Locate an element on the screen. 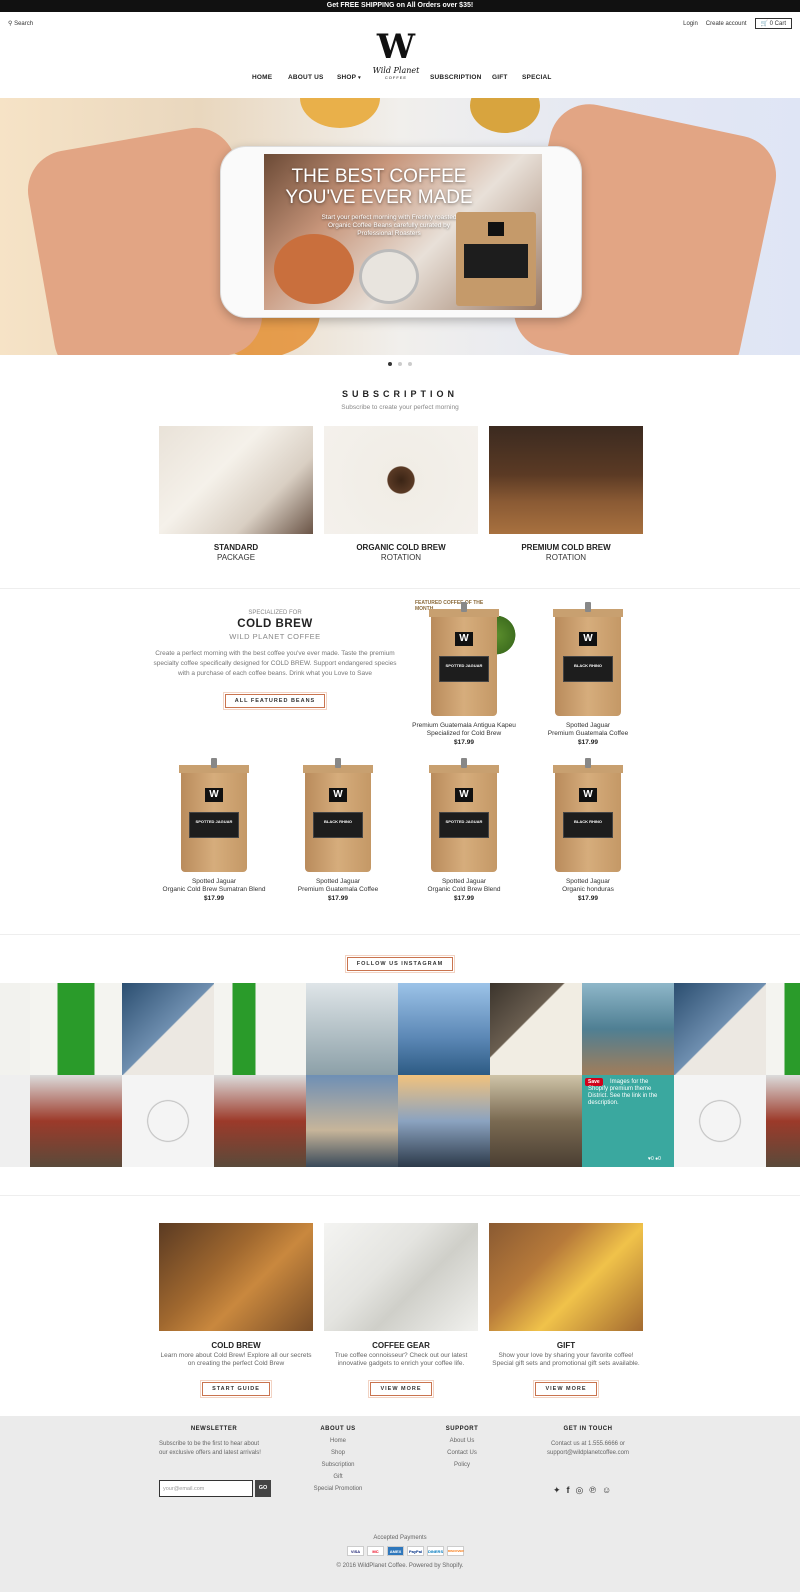 This screenshot has height=1592, width=800. subscription-card-premium: PREMIUM COLD BREW ROTATION is located at coordinates (566, 494).